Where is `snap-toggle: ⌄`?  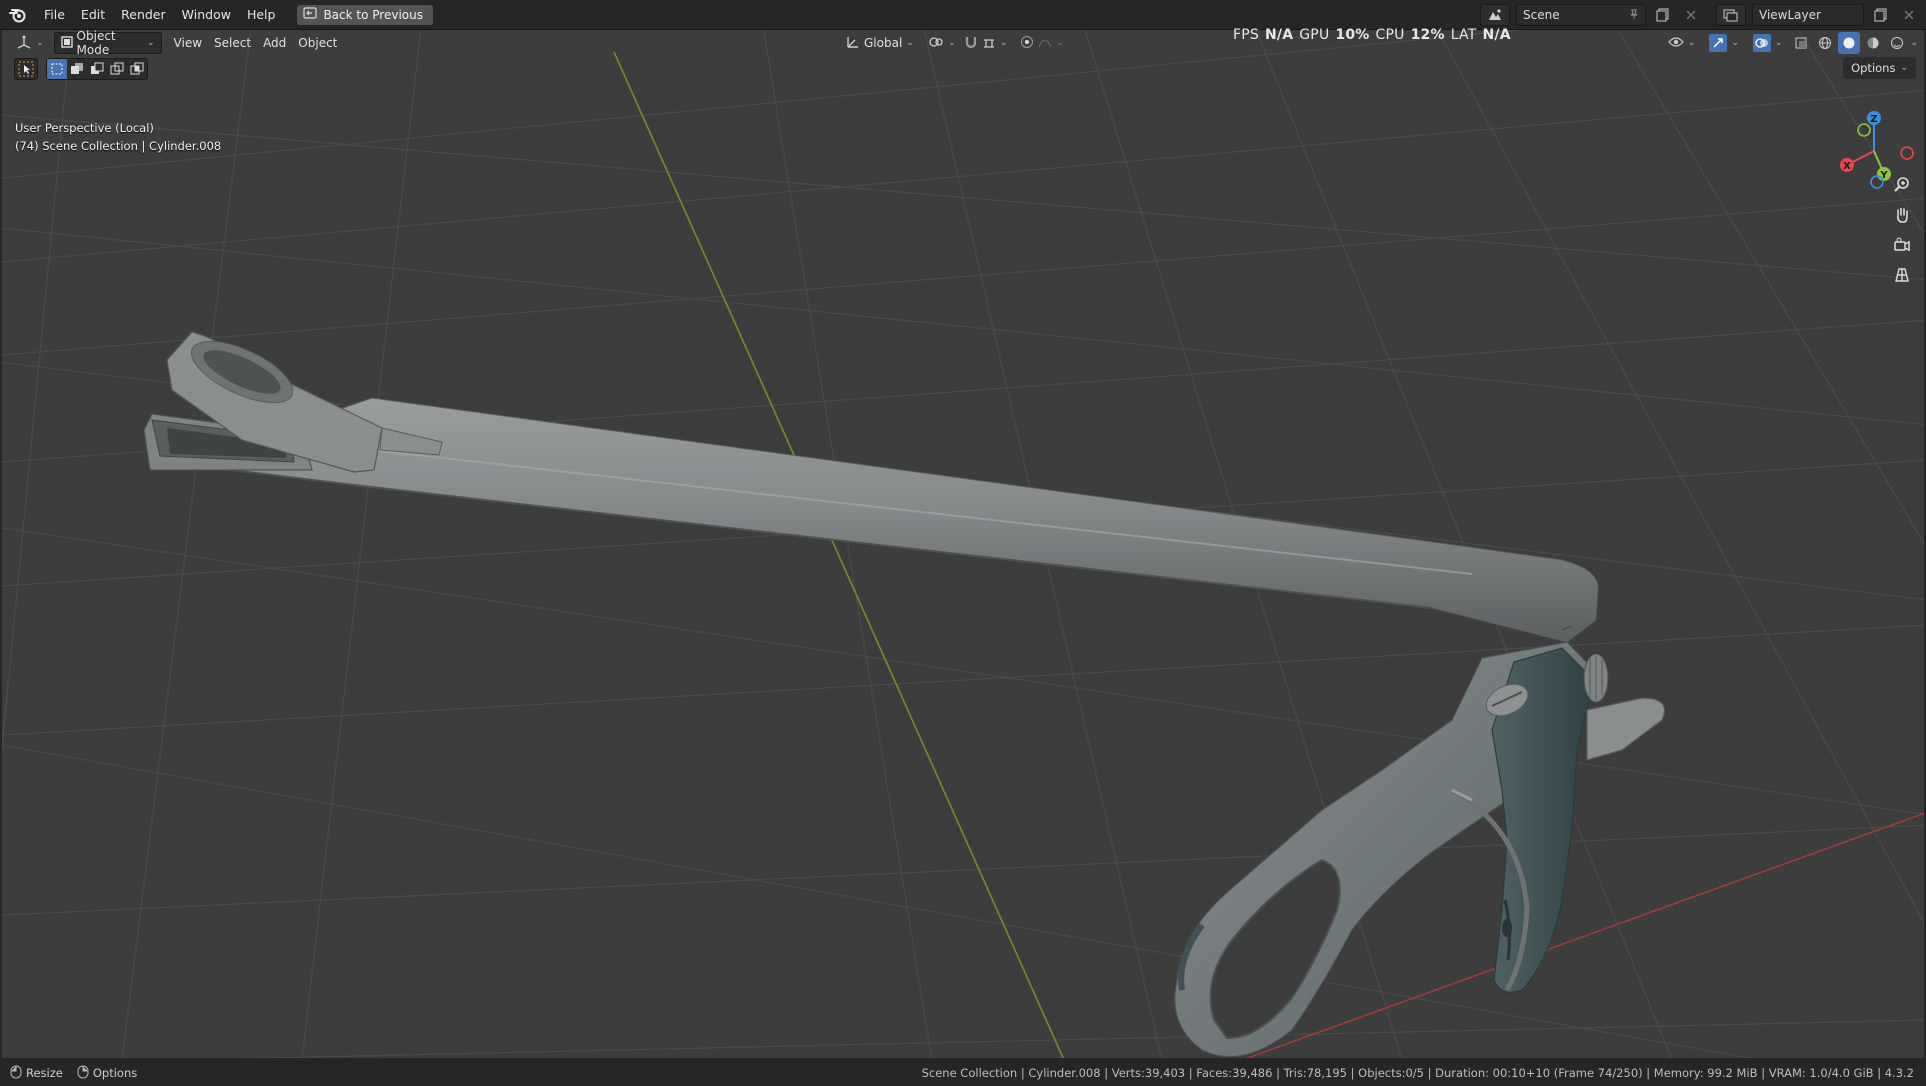 snap-toggle: ⌄ is located at coordinates (986, 43).